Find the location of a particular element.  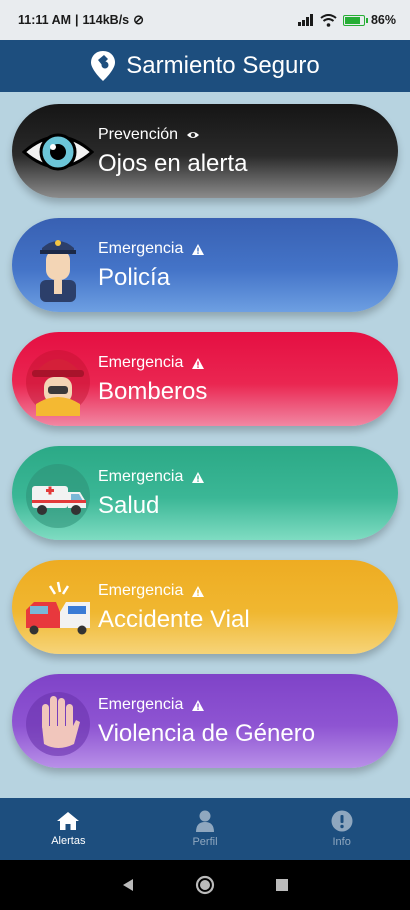

card-bomberos: Emergencia Bomberos is located at coordinates (205, 379).